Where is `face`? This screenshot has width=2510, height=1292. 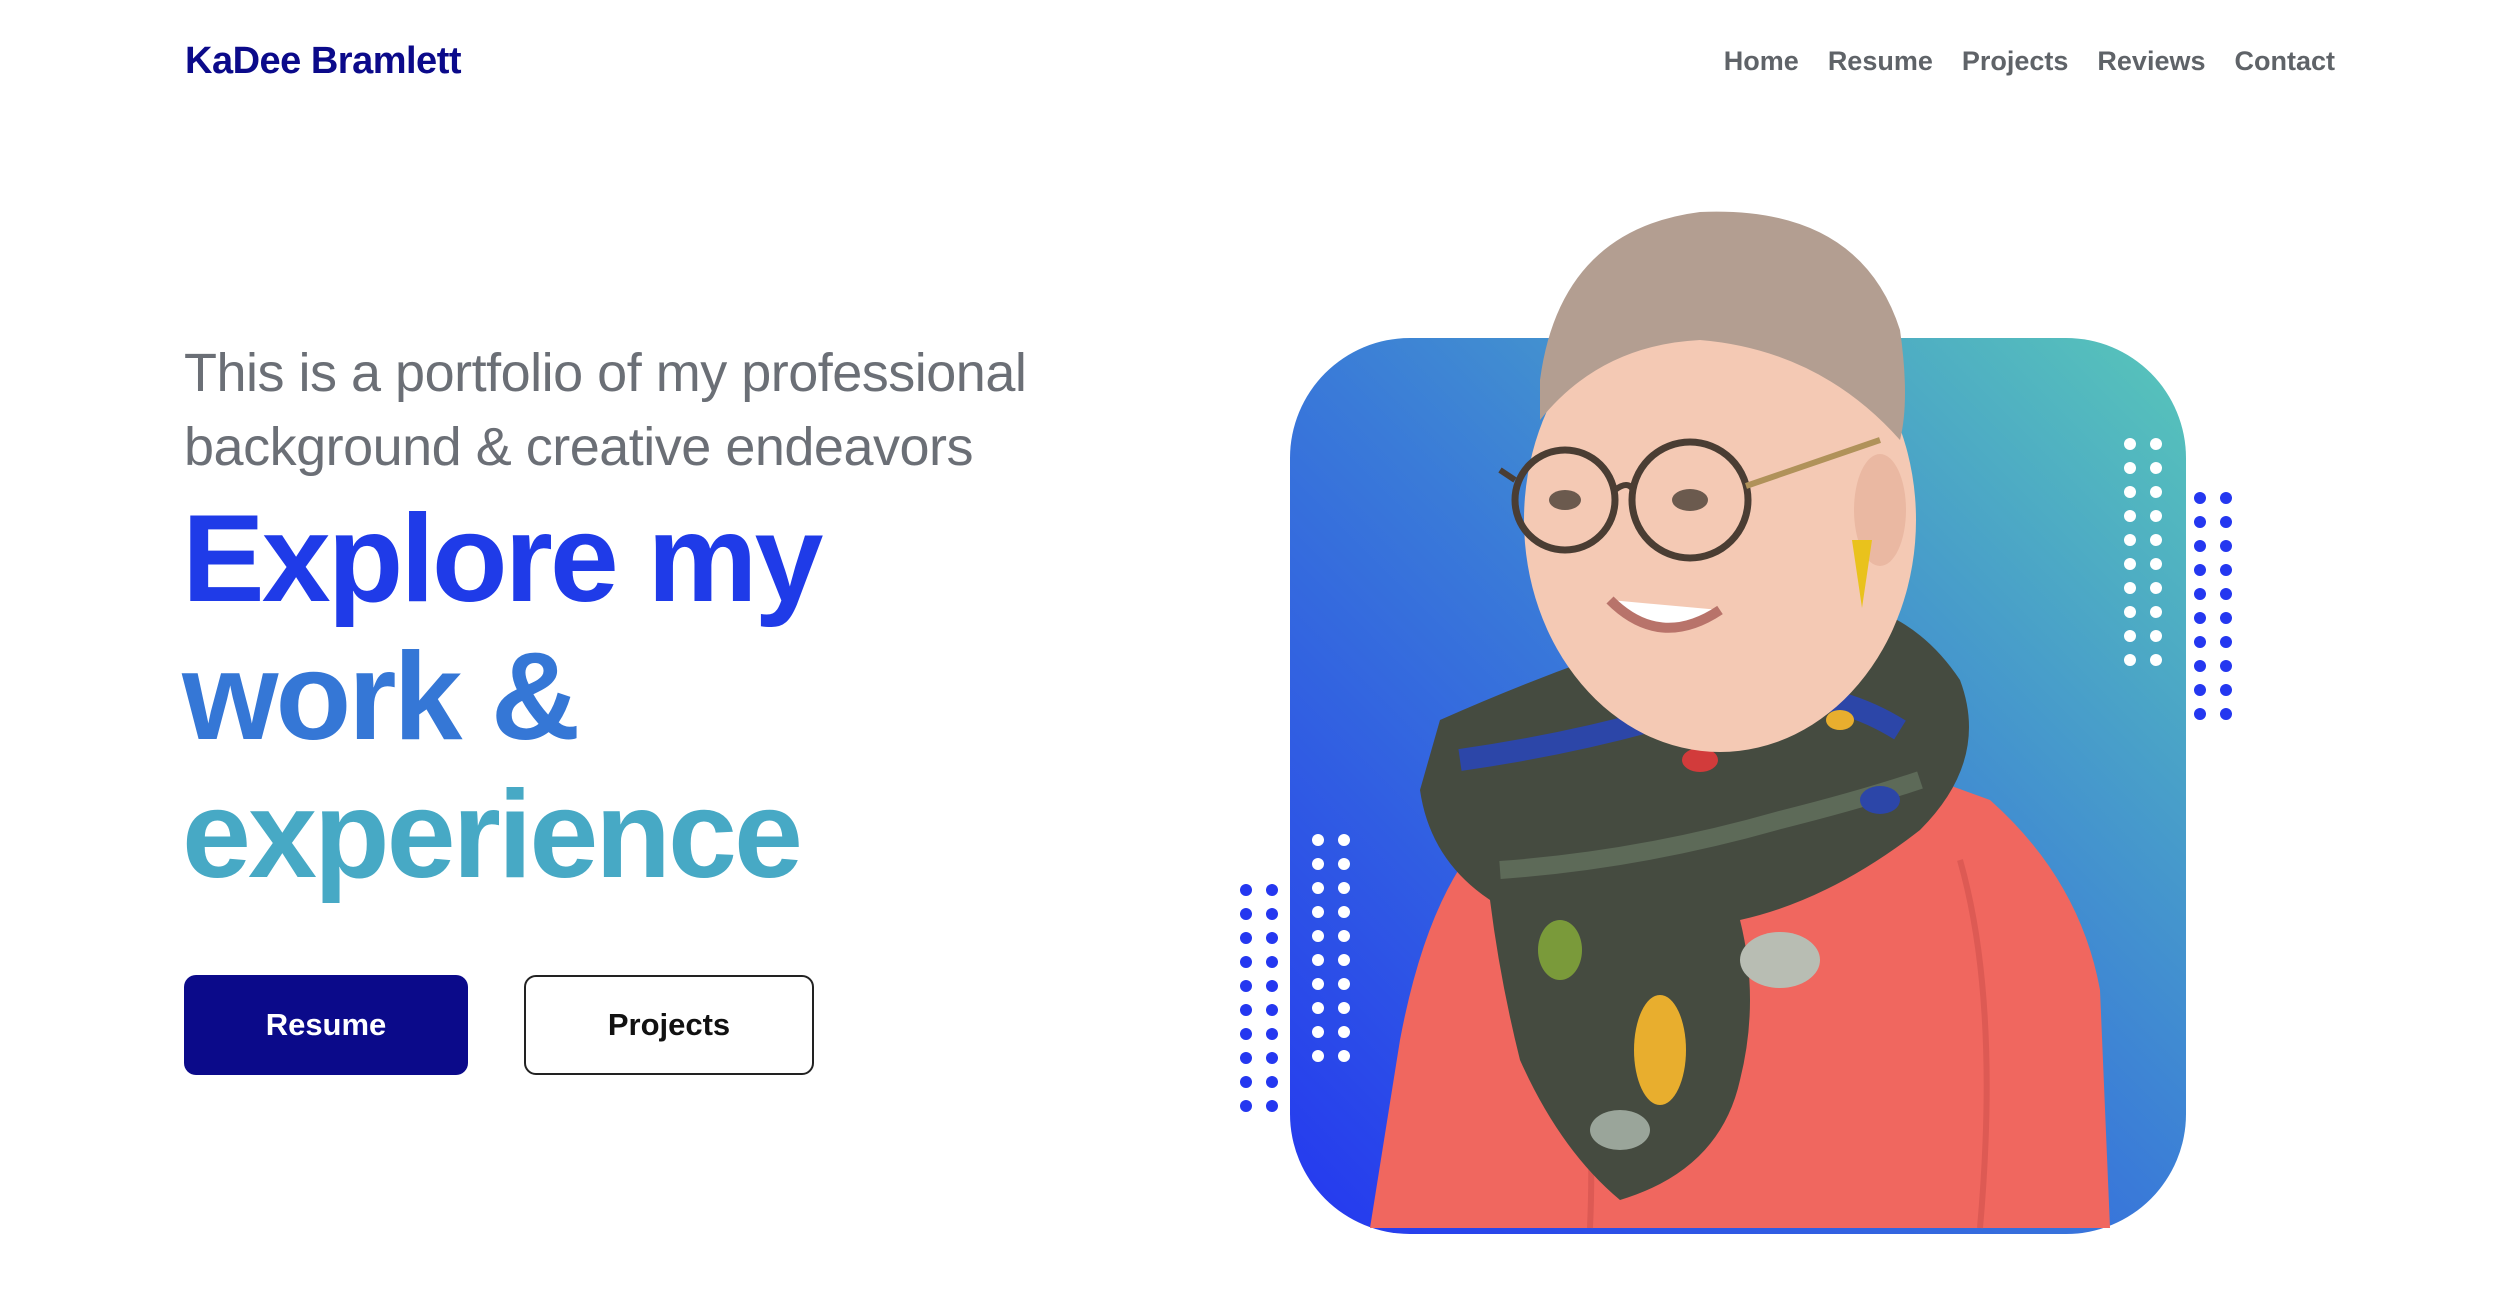 face is located at coordinates (1720, 481).